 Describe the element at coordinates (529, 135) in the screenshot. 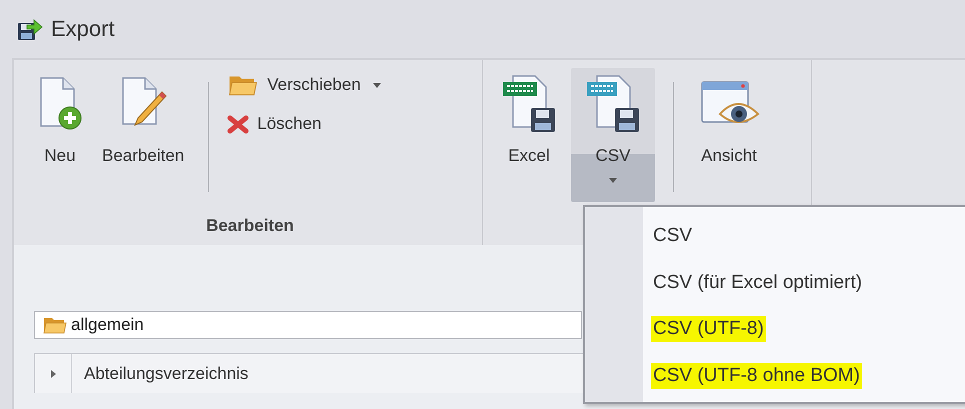

I see `ribbon-button: Excel` at that location.